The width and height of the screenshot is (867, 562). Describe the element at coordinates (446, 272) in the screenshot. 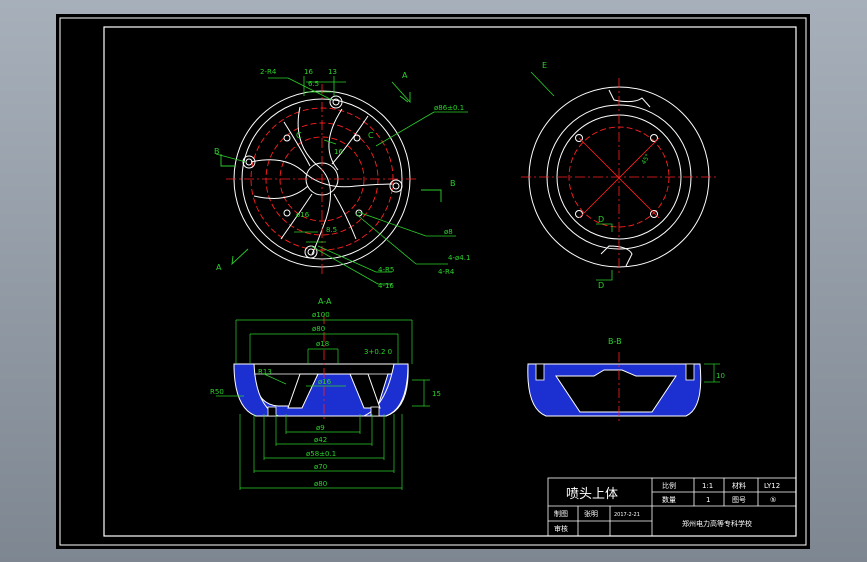

I see `dim-4-r4: 4-R4` at that location.